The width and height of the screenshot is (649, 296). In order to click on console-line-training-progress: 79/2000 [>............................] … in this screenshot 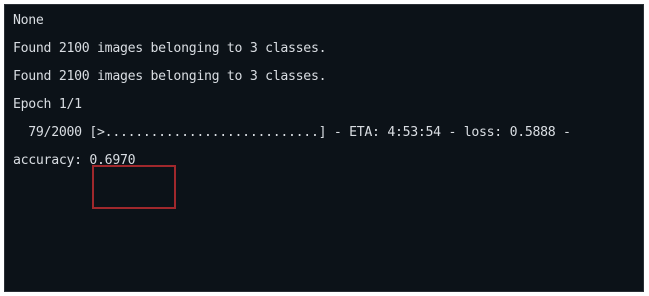, I will do `click(292, 132)`.